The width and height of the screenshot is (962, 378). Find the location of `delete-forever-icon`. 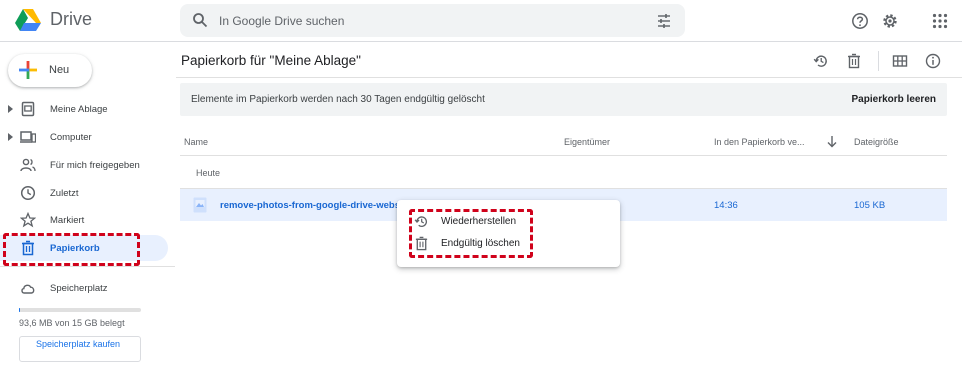

delete-forever-icon is located at coordinates (854, 61).